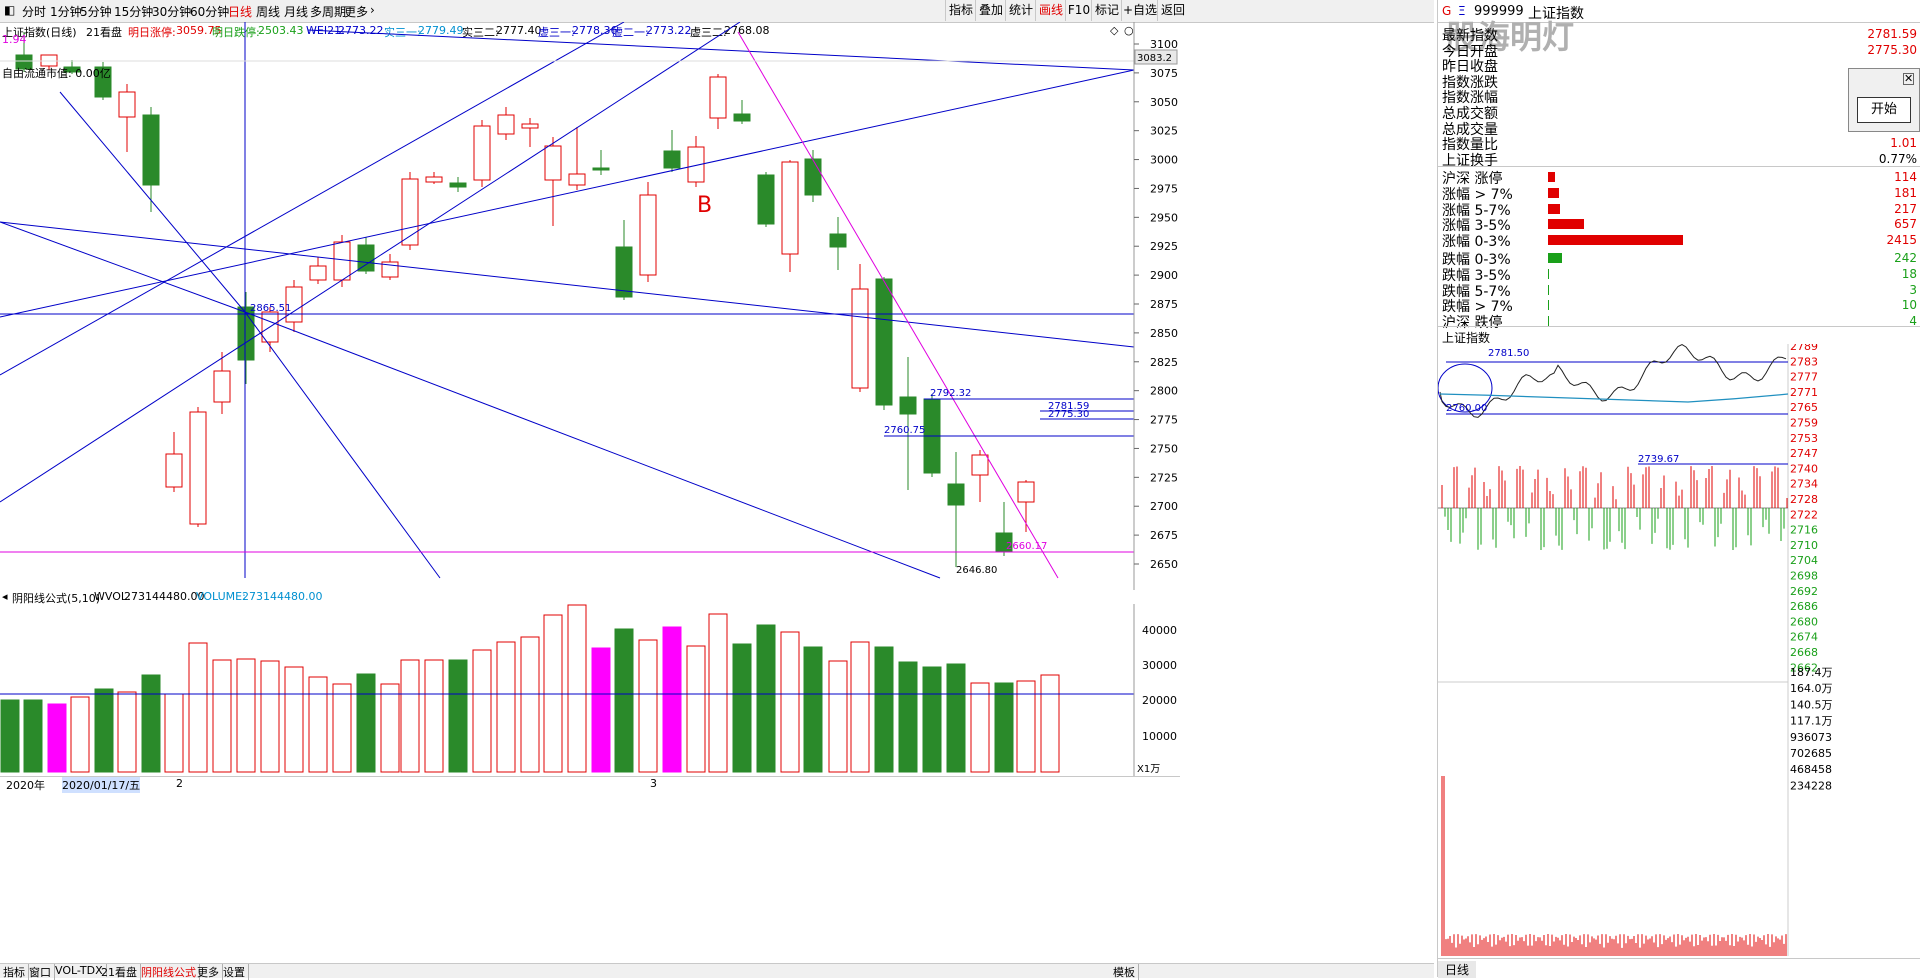  I want to click on intraday-axis-label: 2704, so click(1804, 560).